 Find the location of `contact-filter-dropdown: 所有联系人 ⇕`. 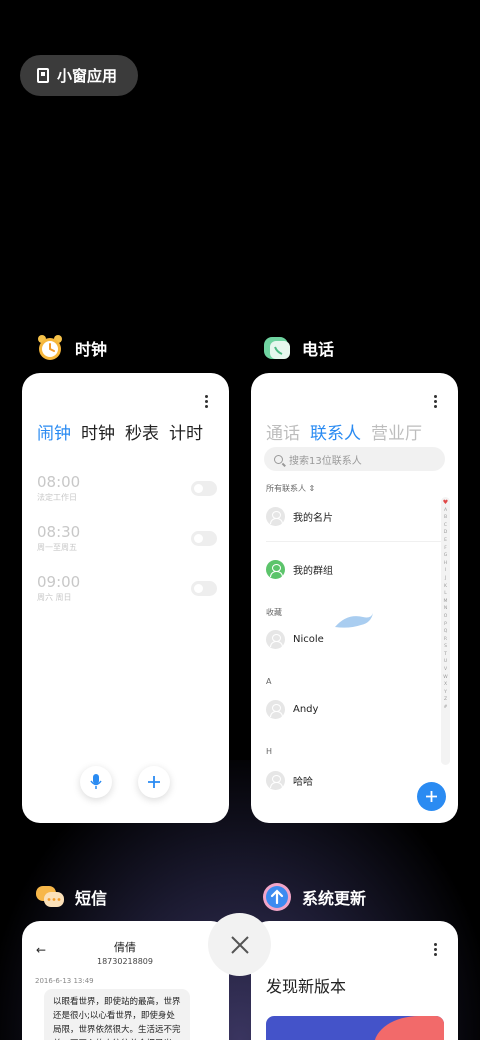

contact-filter-dropdown: 所有联系人 ⇕ is located at coordinates (290, 488).